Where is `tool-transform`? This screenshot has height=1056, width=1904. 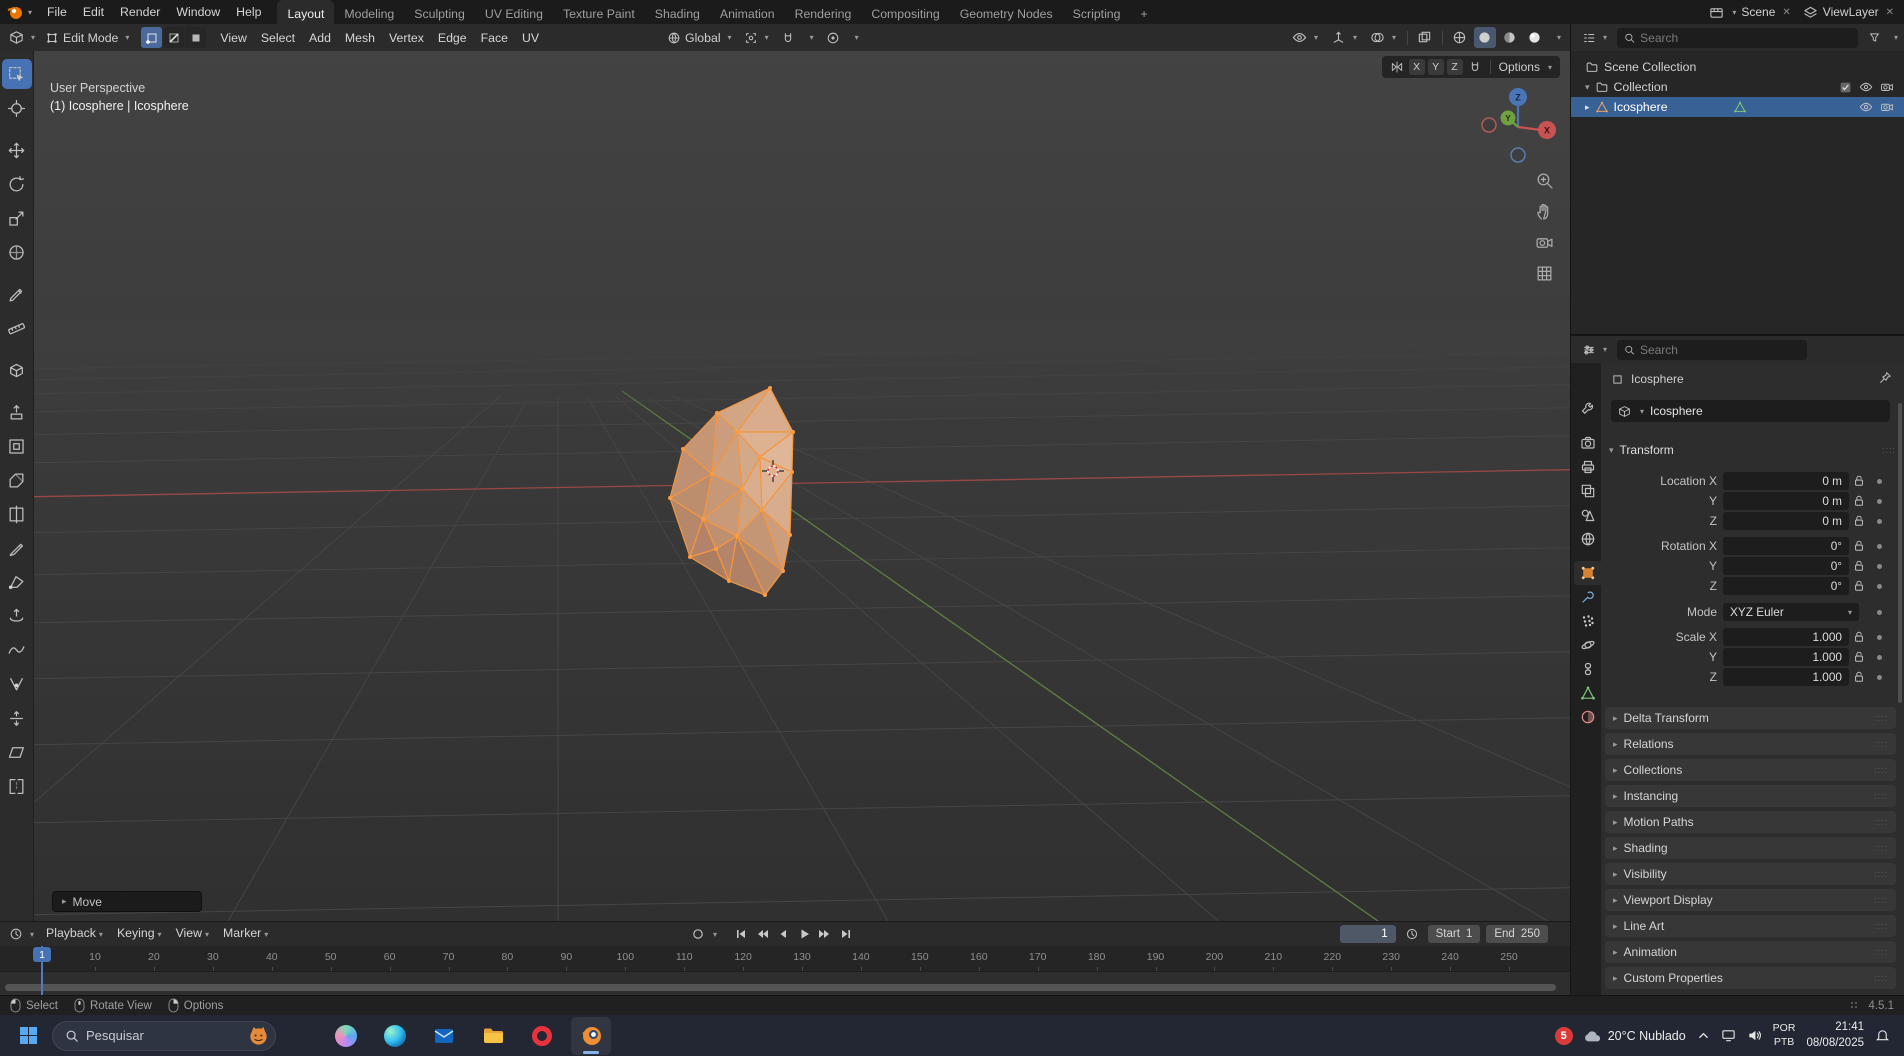
tool-transform is located at coordinates (17, 252).